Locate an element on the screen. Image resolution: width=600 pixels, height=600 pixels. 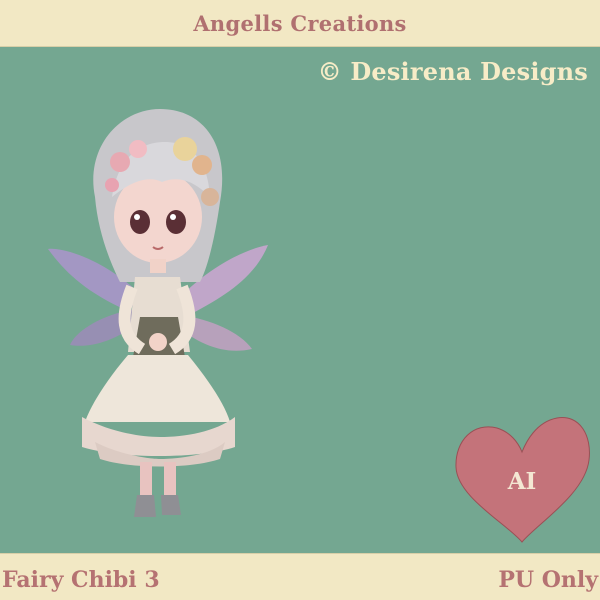
neck is located at coordinates (158, 266).